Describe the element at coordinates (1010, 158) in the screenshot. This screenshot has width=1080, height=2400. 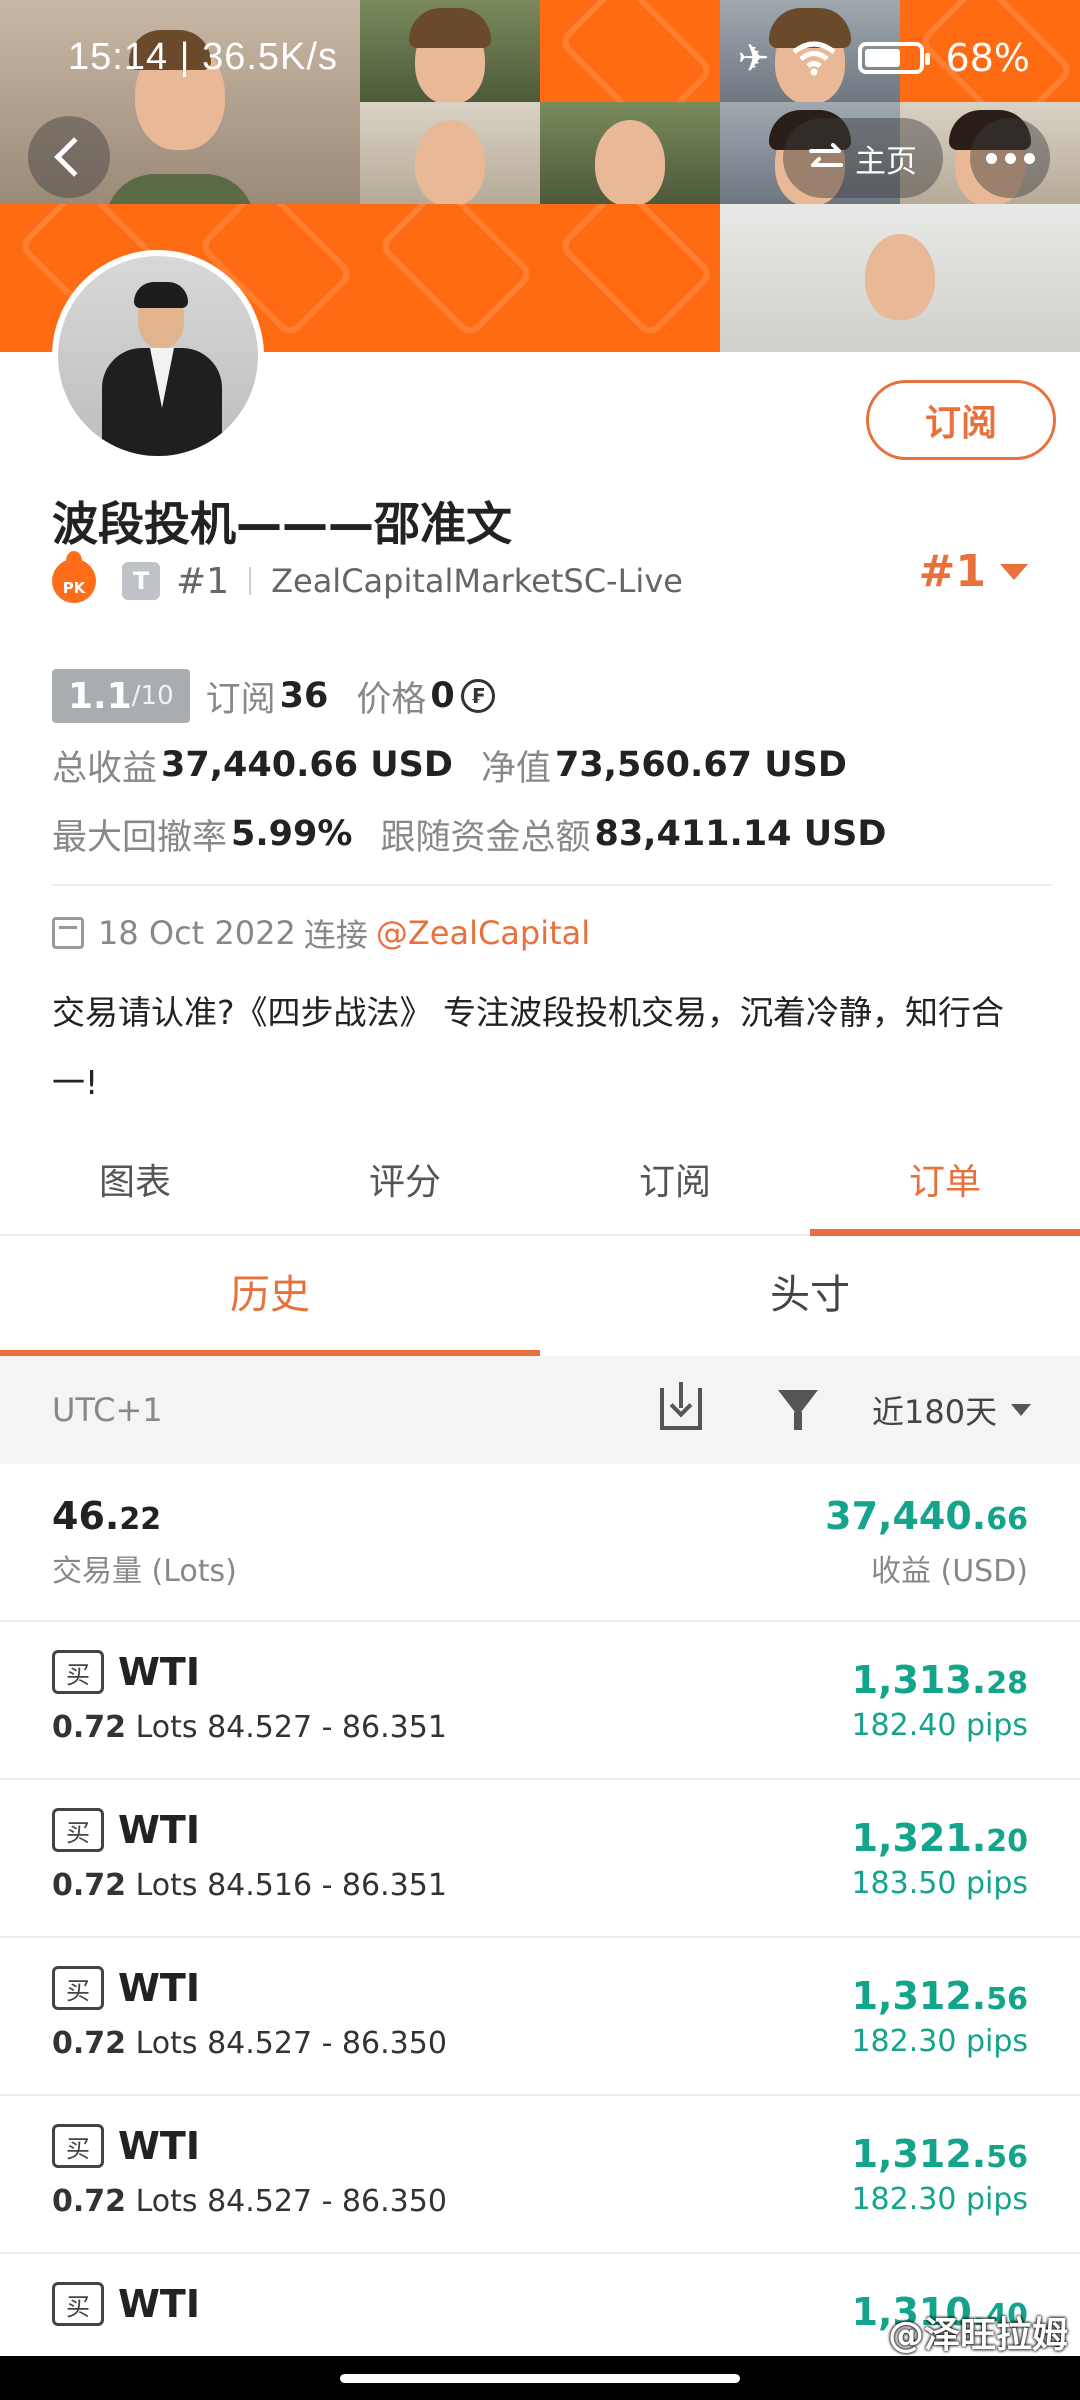
I see `more-button` at that location.